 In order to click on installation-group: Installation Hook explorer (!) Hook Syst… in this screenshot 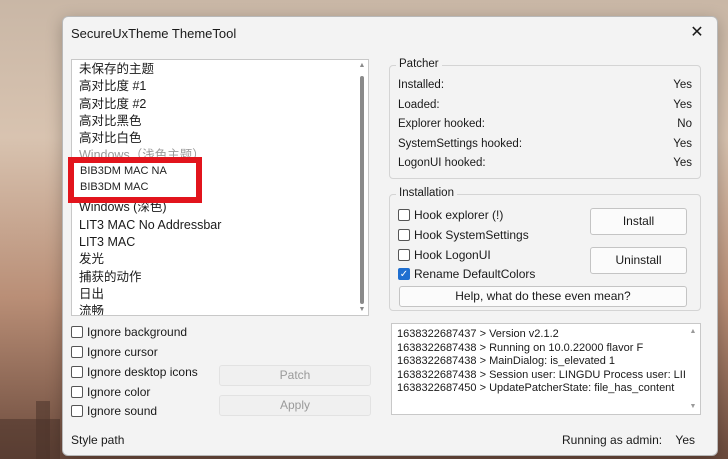, I will do `click(545, 249)`.